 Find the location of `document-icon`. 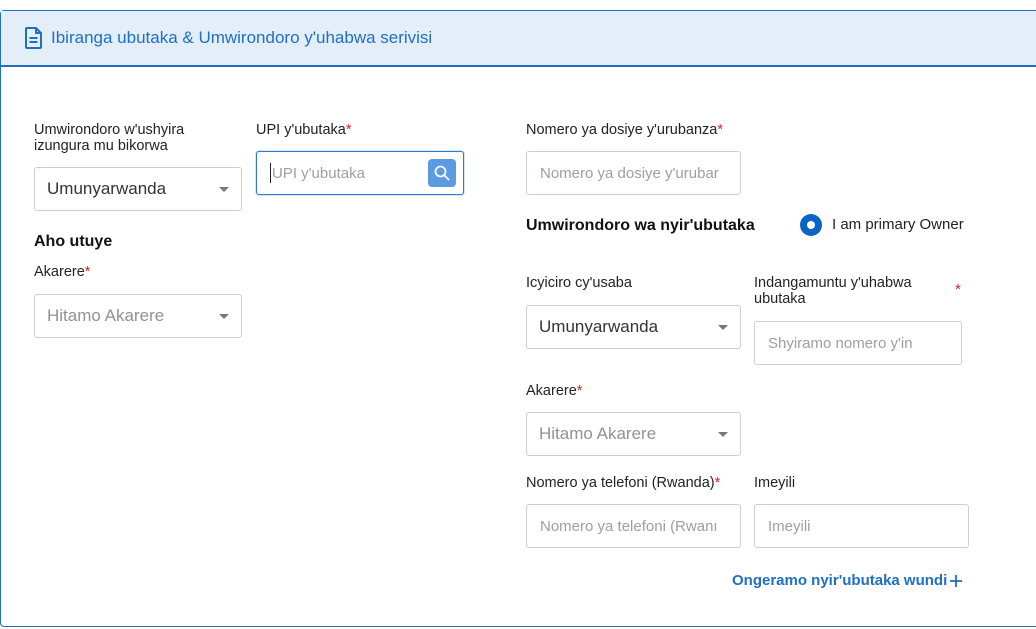

document-icon is located at coordinates (34, 38).